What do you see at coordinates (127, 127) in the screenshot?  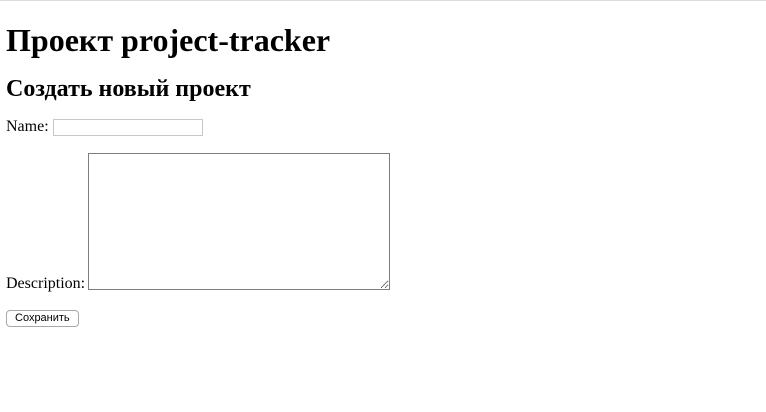 I see `name-input` at bounding box center [127, 127].